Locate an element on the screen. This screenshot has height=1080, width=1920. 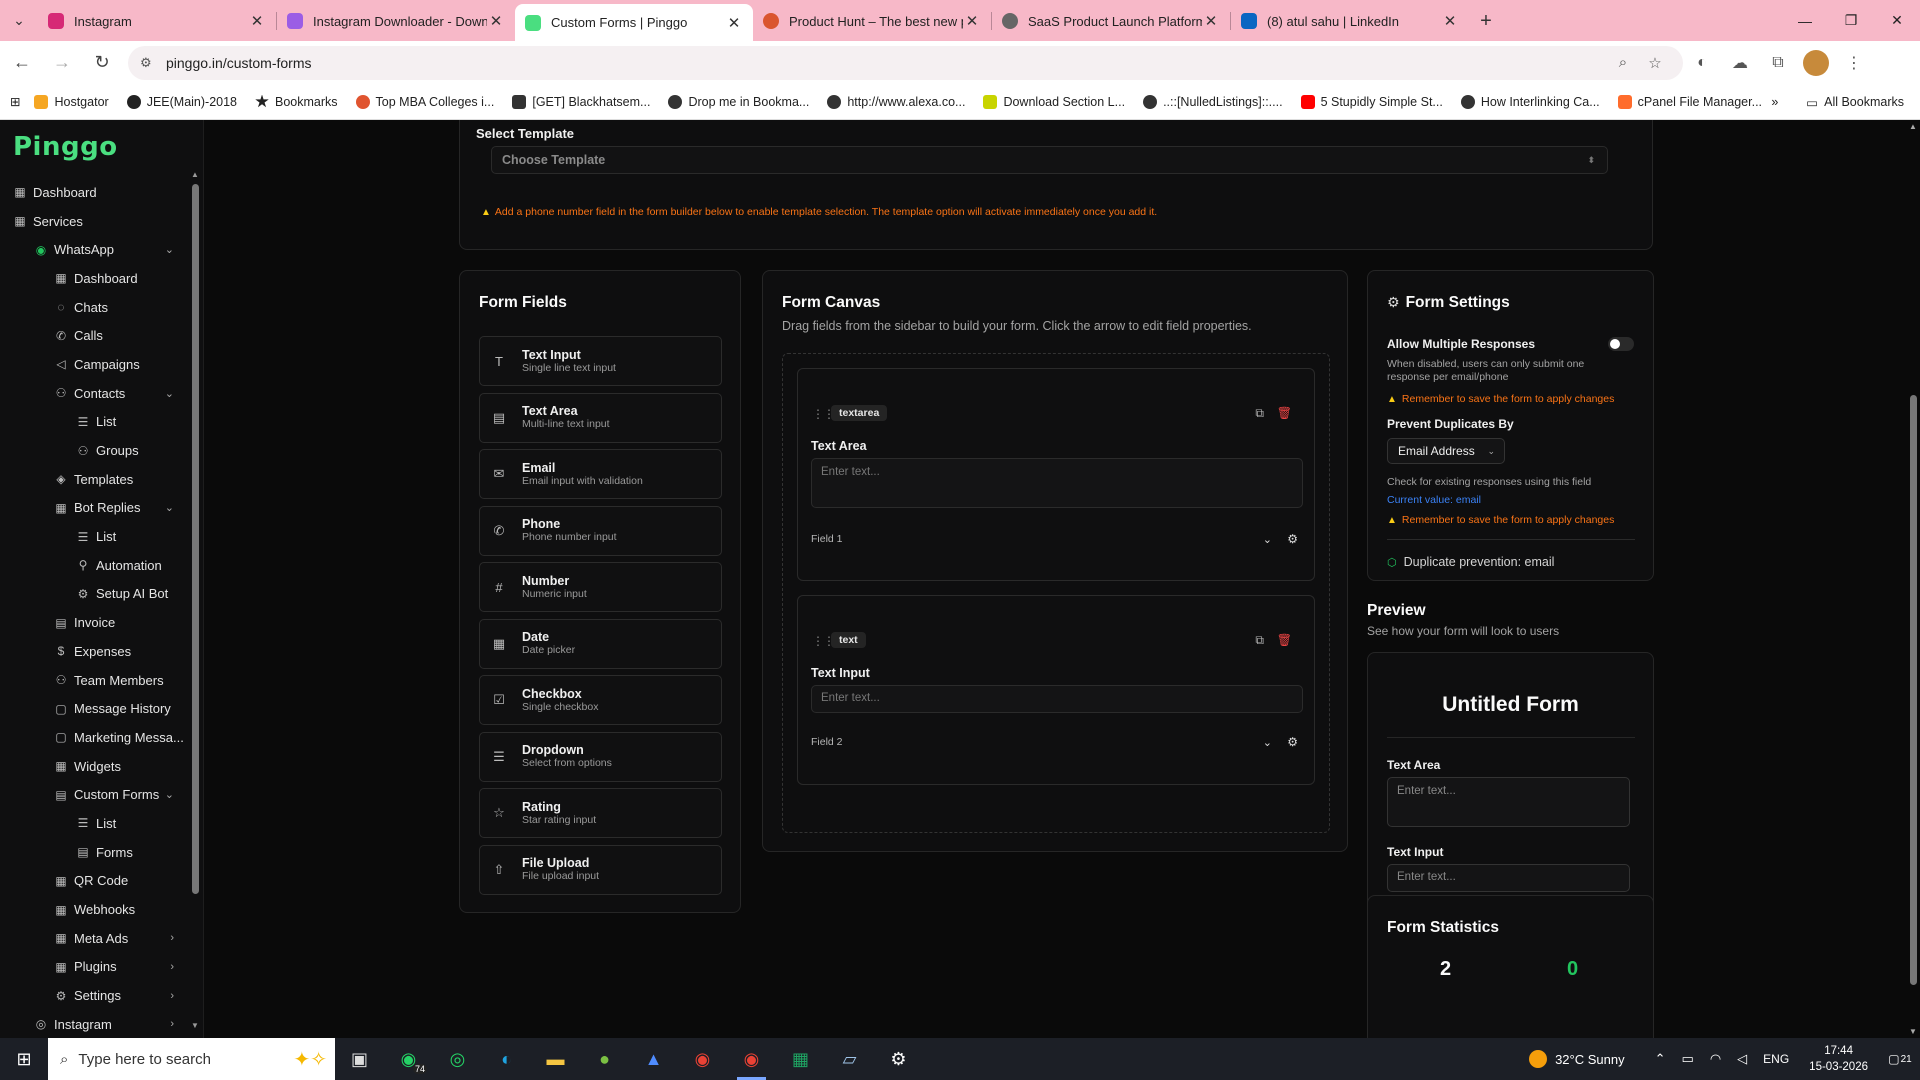
minimize-icon: — is located at coordinates (1805, 20).